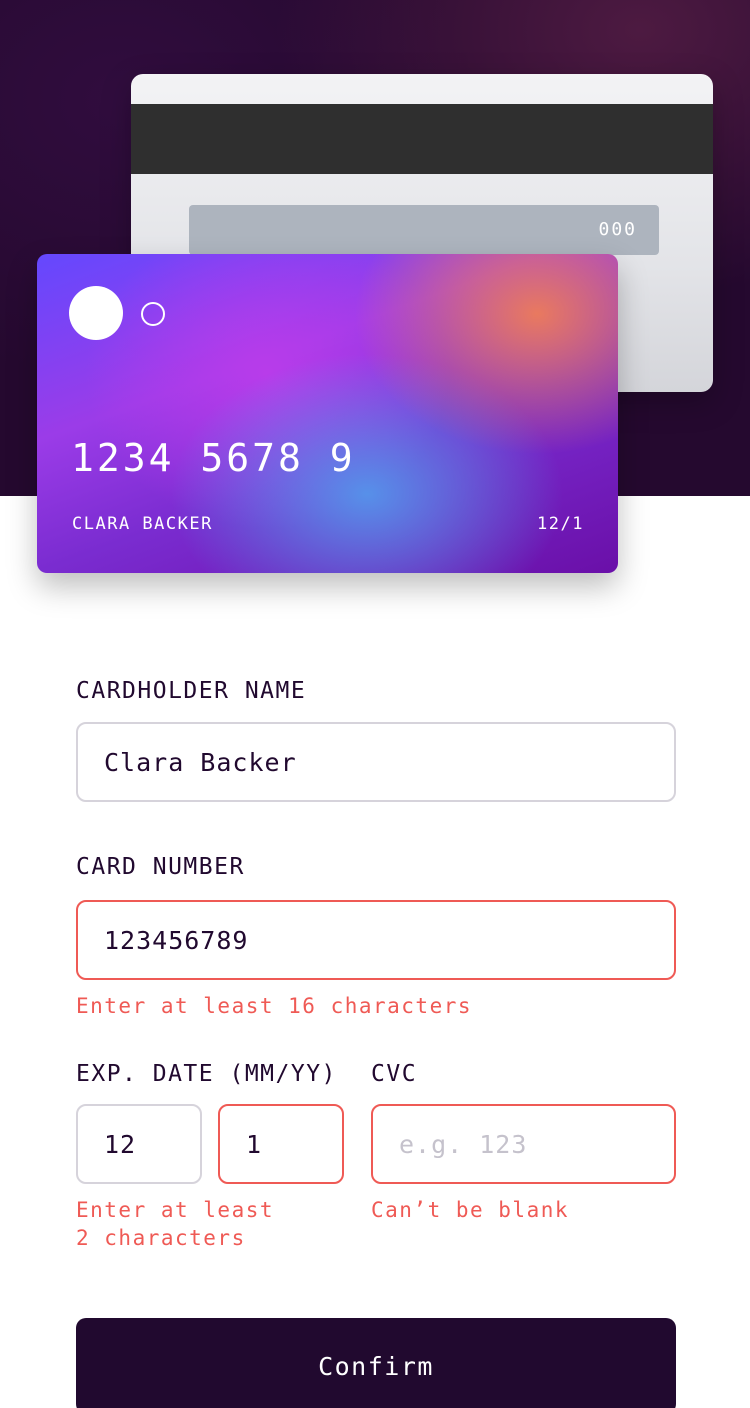  Describe the element at coordinates (213, 458) in the screenshot. I see `card-front-number: 1234 5678 9` at that location.